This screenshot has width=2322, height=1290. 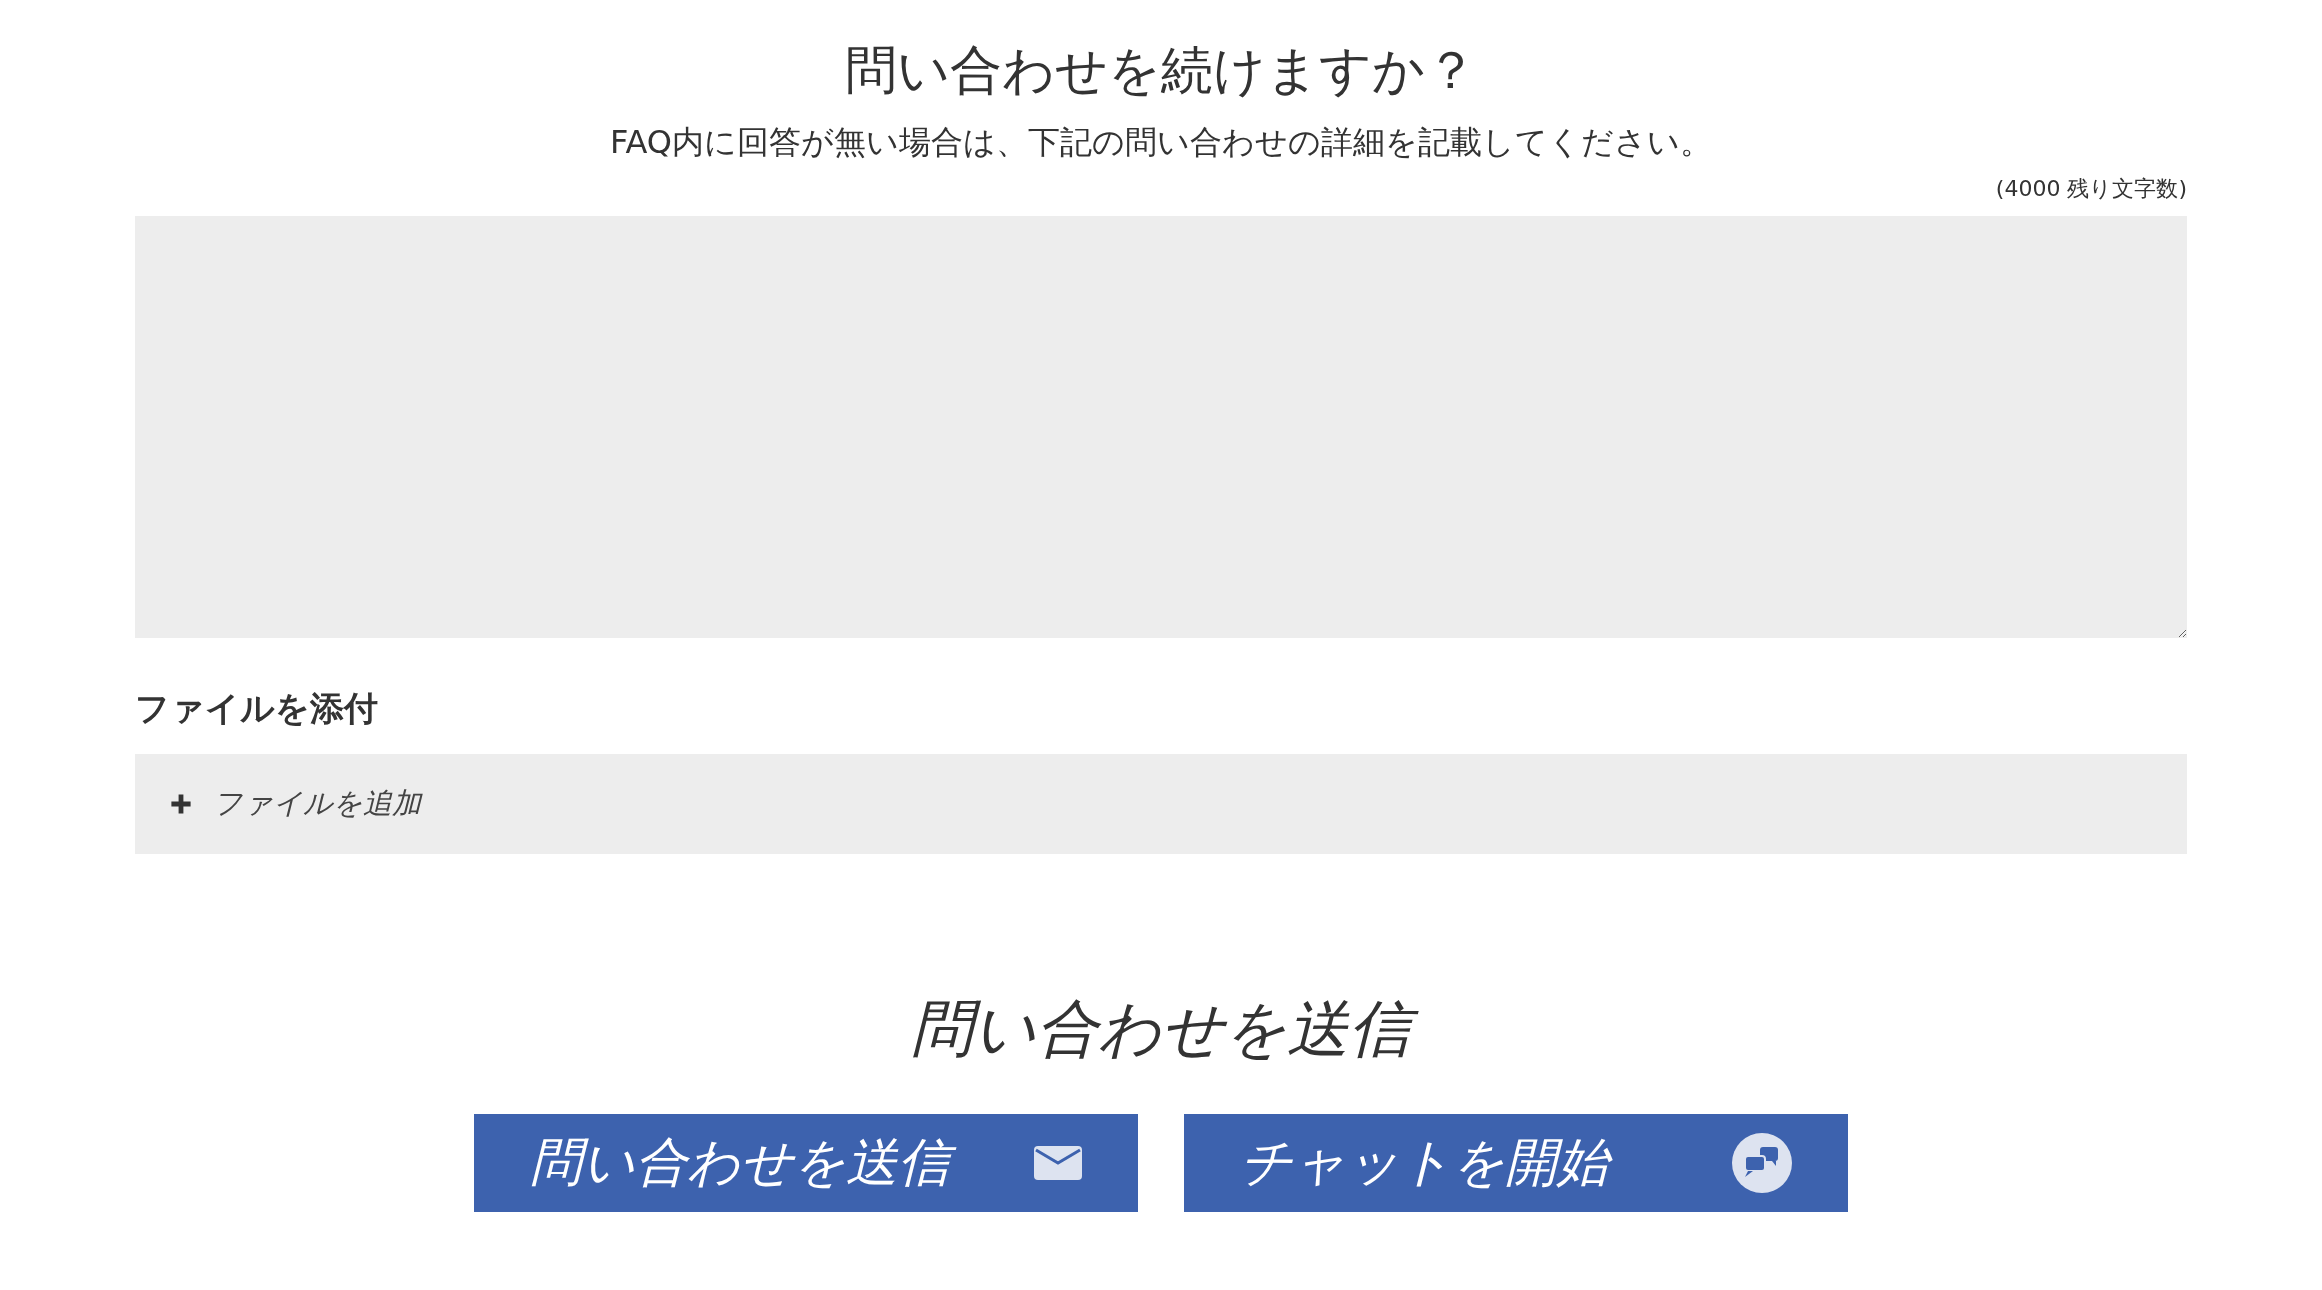 What do you see at coordinates (1161, 1029) in the screenshot?
I see `section-heading: 問い合わせを送信` at bounding box center [1161, 1029].